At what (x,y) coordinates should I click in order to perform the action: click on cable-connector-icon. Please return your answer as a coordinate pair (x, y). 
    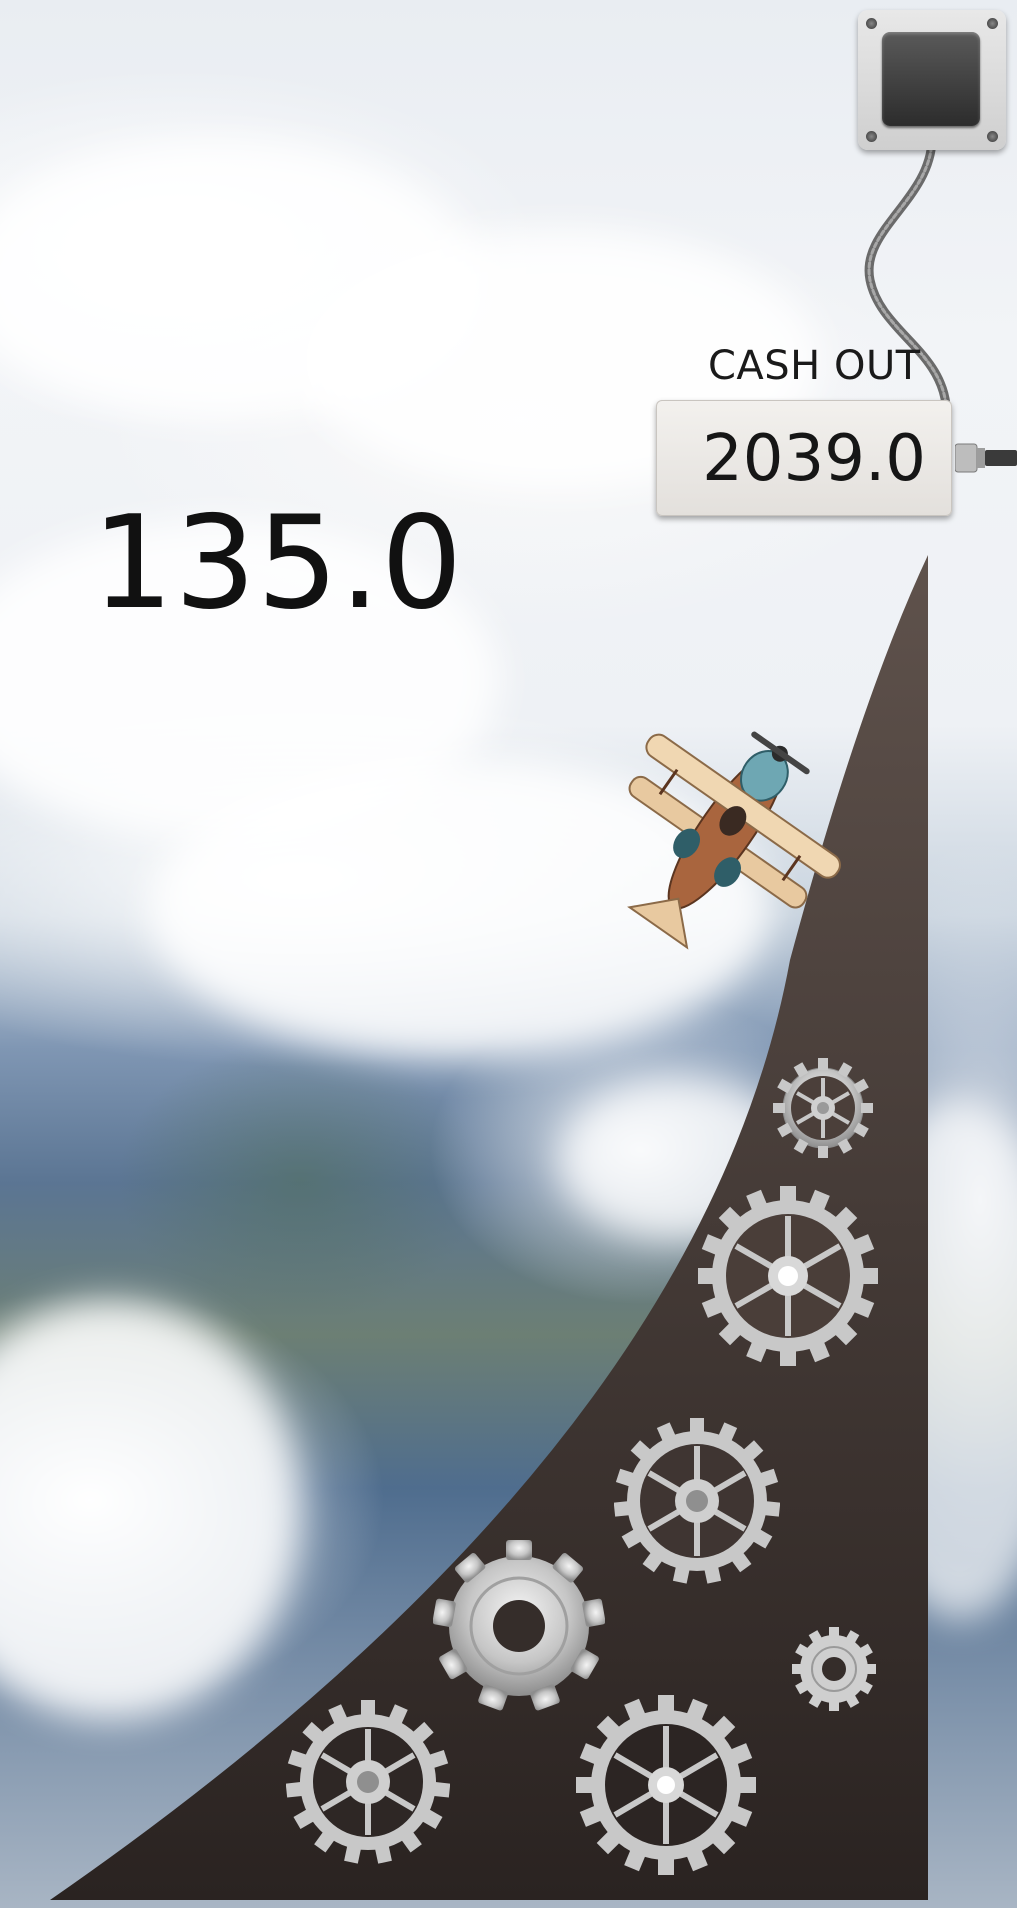
    Looking at the image, I should click on (986, 458).